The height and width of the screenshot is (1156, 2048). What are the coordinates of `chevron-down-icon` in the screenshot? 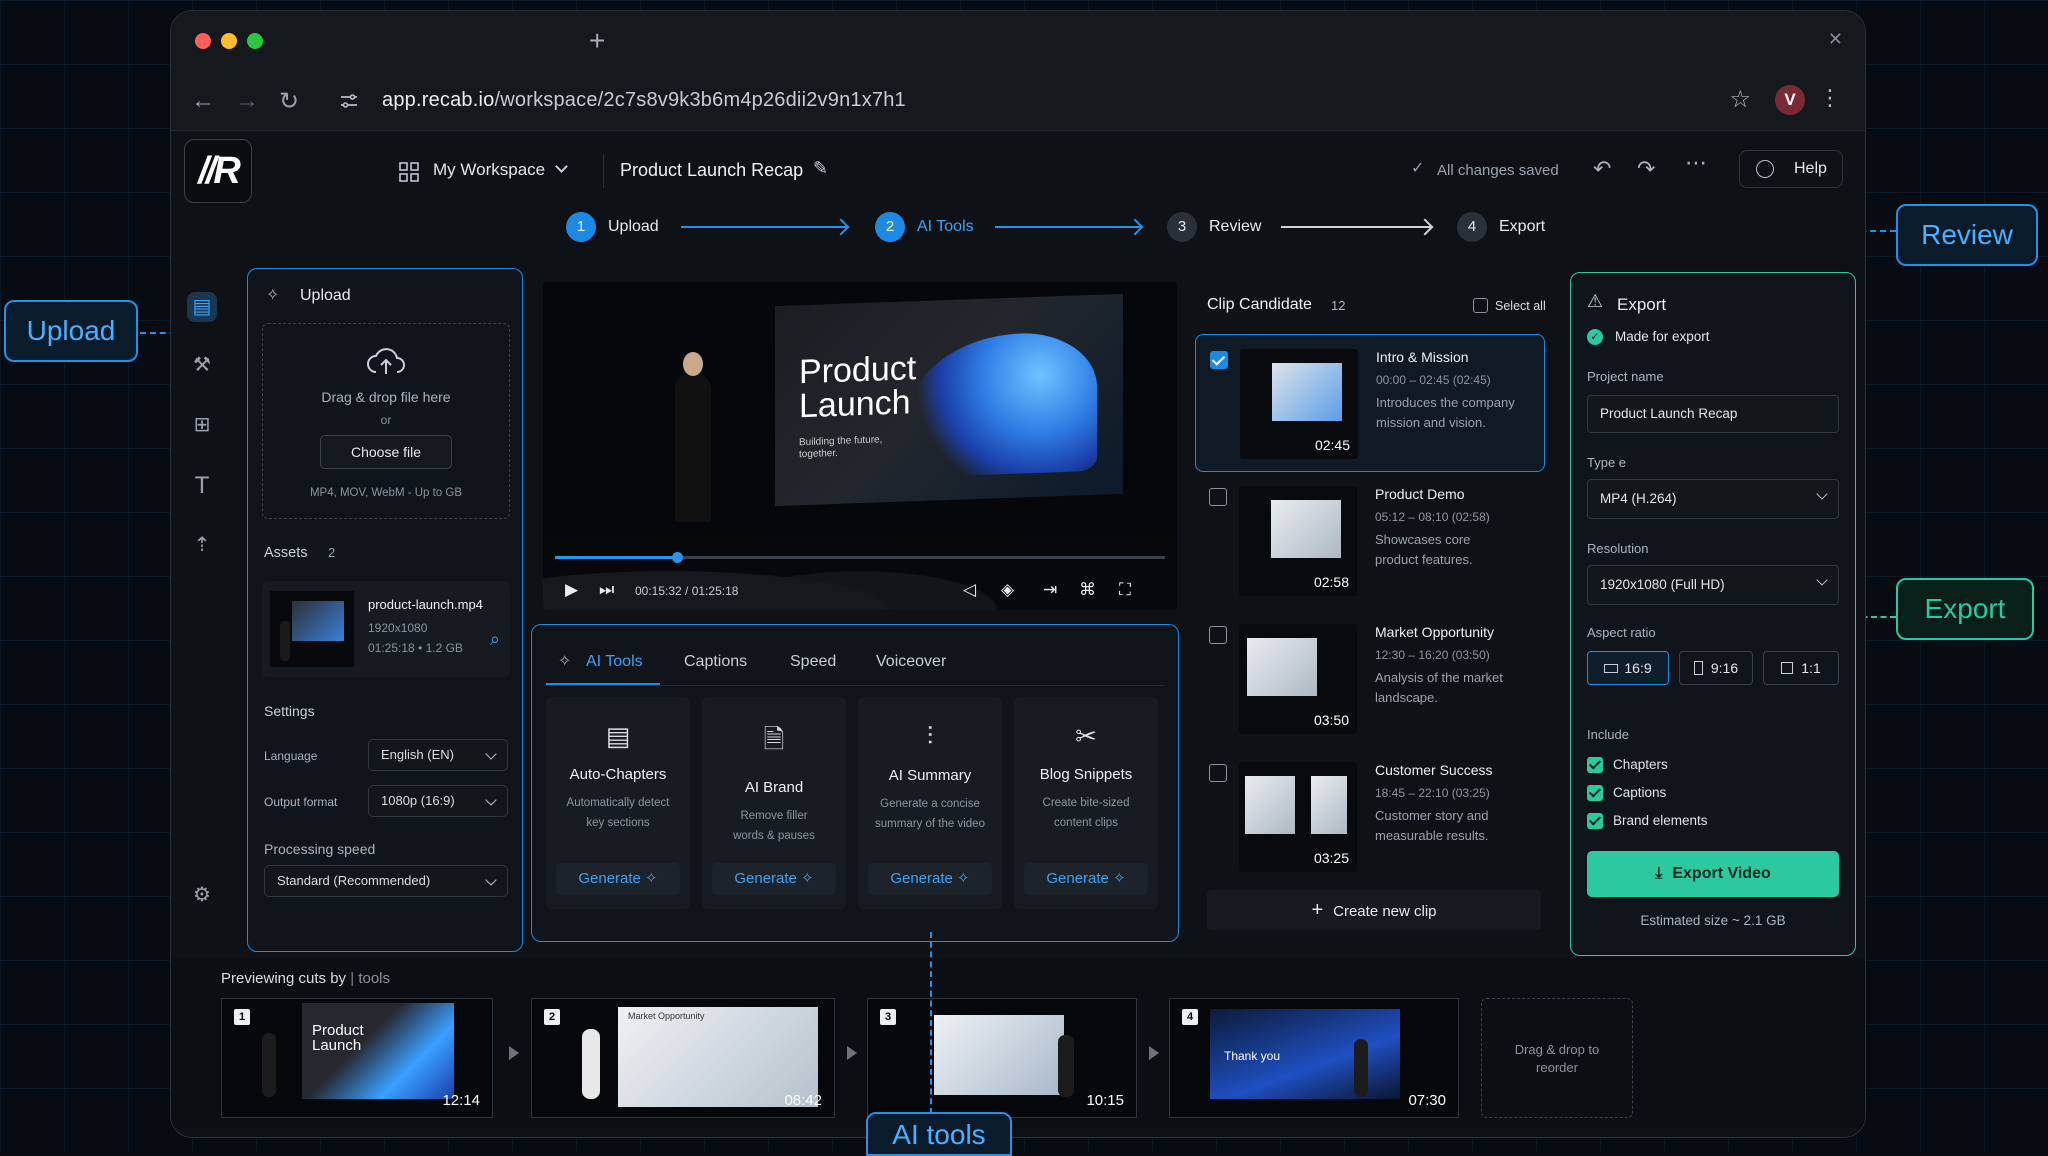 It's located at (561, 166).